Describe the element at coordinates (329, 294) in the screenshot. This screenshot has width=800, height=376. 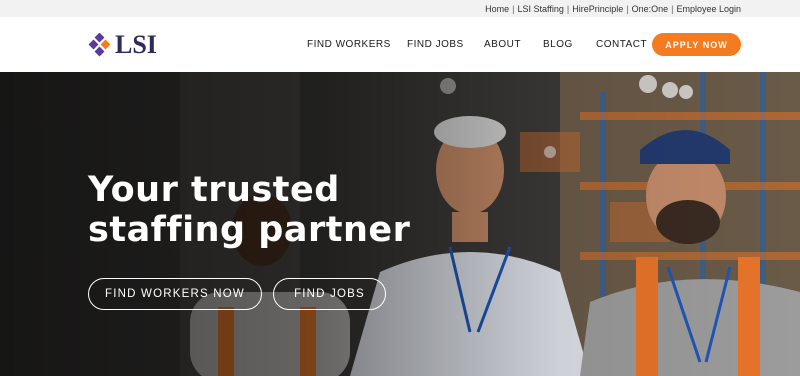
I see `find-jobs-button: FIND JOBS` at that location.